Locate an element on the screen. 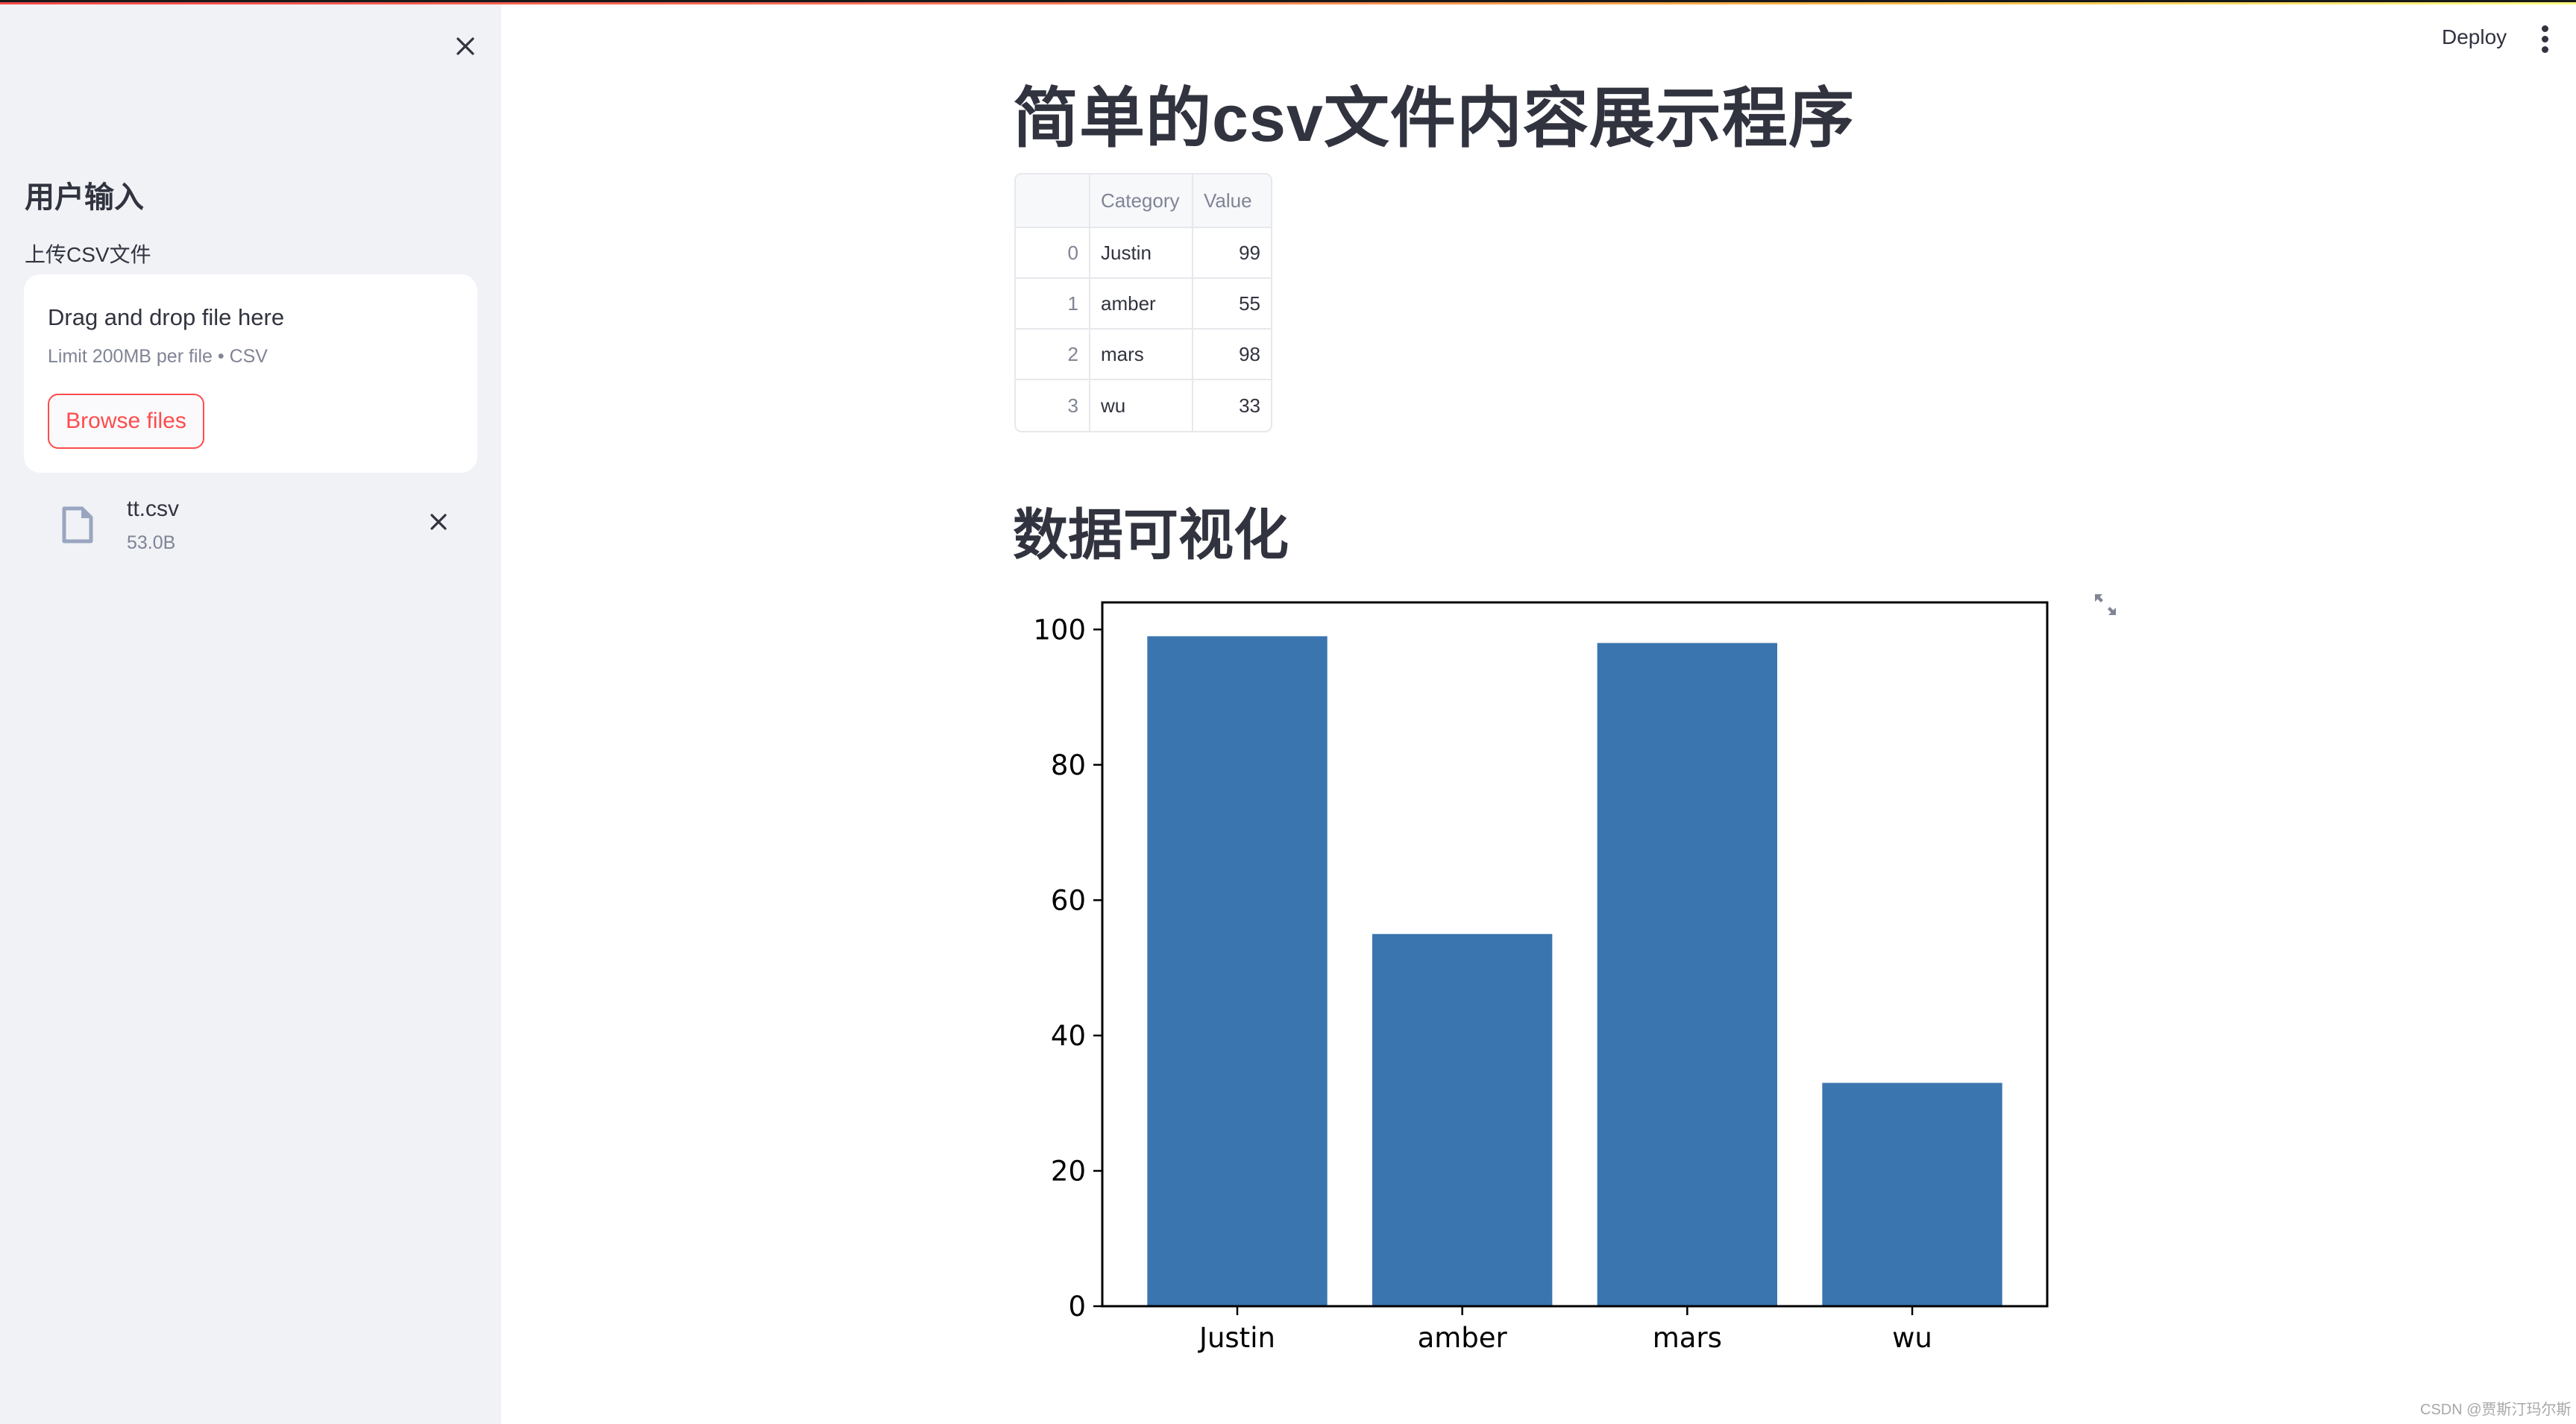 The width and height of the screenshot is (2576, 1424). chart-x-axis: Justin amber mars wu is located at coordinates (1565, 1330).